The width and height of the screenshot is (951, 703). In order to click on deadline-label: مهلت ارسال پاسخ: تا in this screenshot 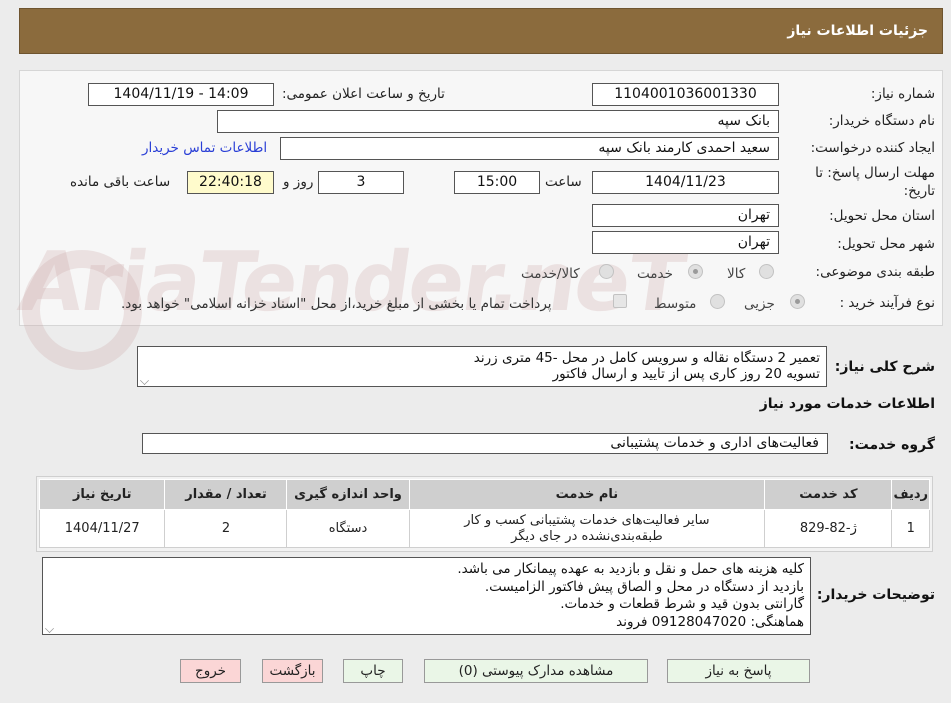, I will do `click(875, 173)`.